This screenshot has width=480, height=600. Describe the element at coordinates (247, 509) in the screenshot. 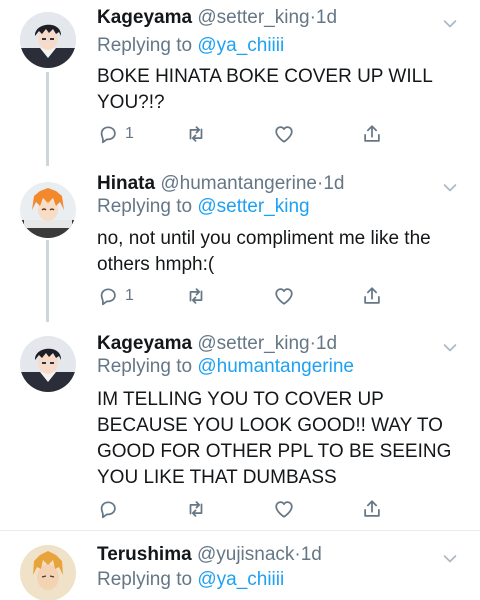

I see `tweet-actions` at that location.